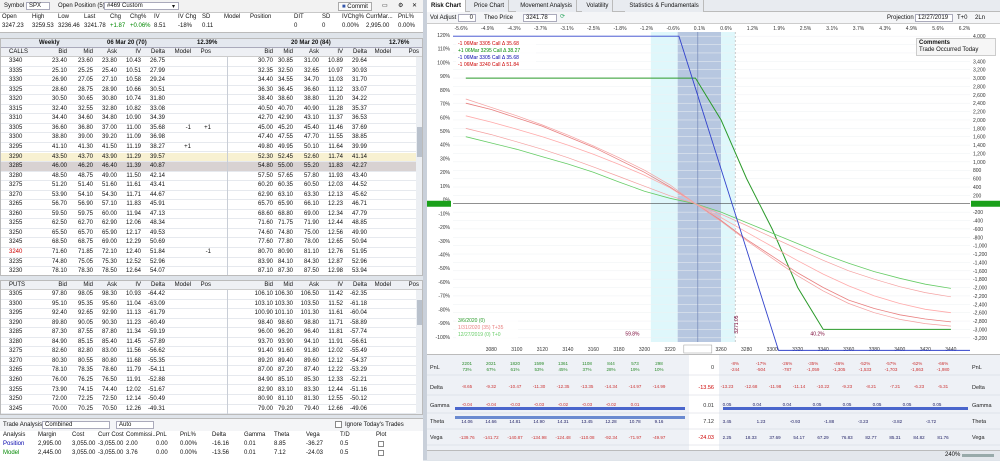  What do you see at coordinates (56, 205) in the screenshot?
I see `left-cell: 56.70` at bounding box center [56, 205].